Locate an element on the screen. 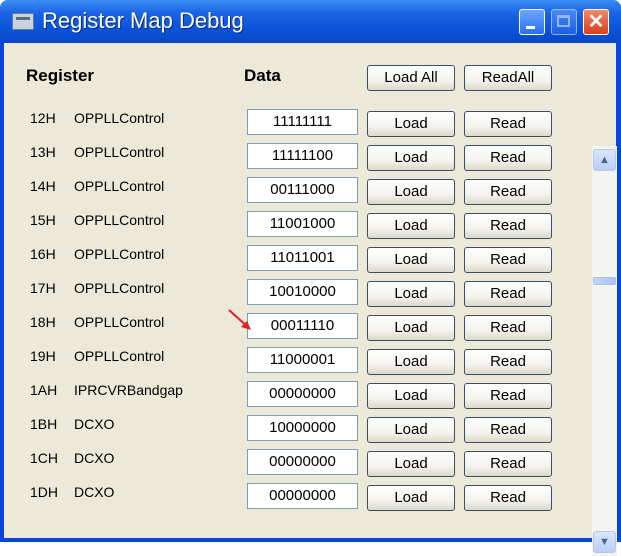  close-button: ✕ is located at coordinates (596, 22).